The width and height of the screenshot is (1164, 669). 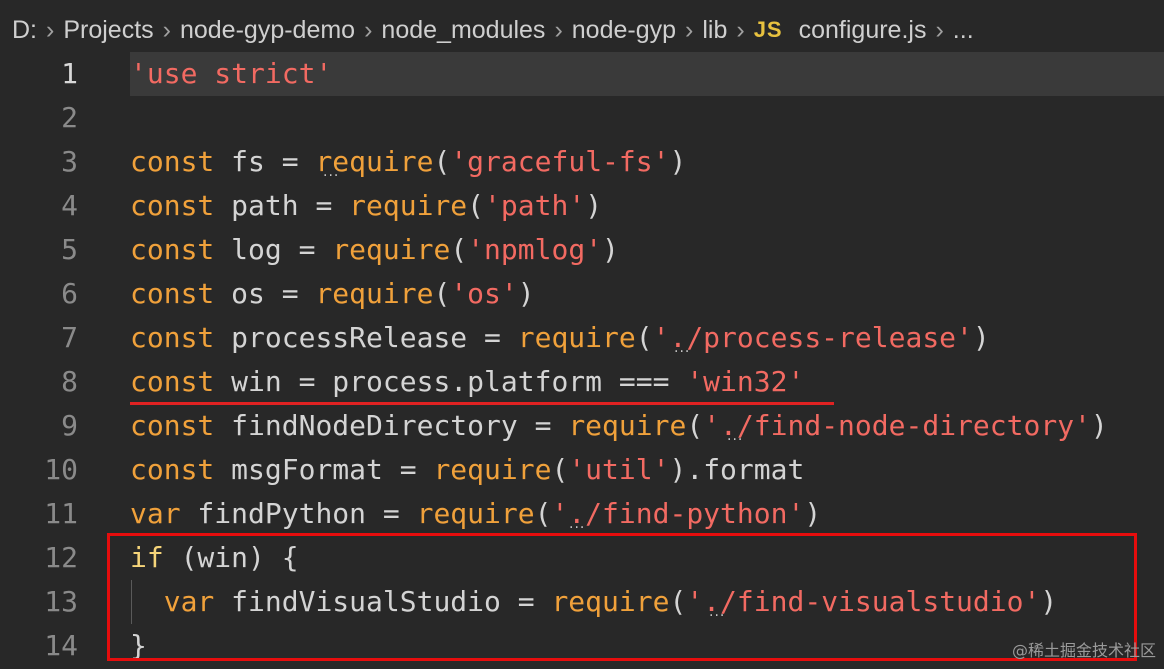 I want to click on code-token: 'os', so click(x=484, y=293).